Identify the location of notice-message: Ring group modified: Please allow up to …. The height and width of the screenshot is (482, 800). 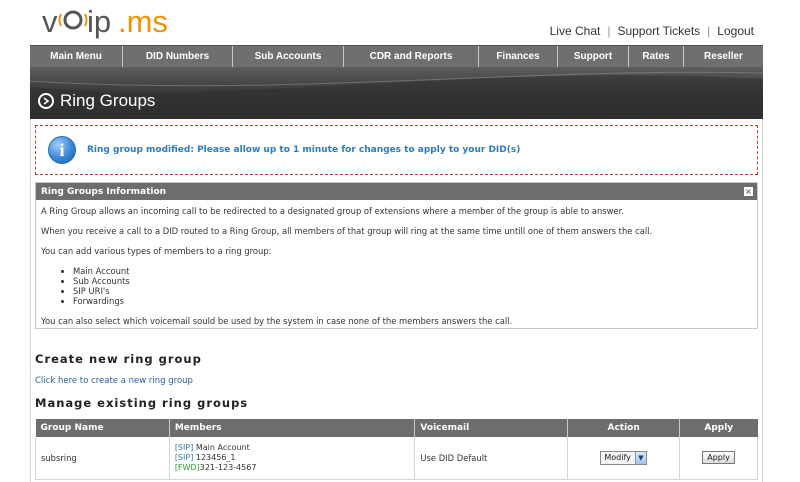
(304, 150).